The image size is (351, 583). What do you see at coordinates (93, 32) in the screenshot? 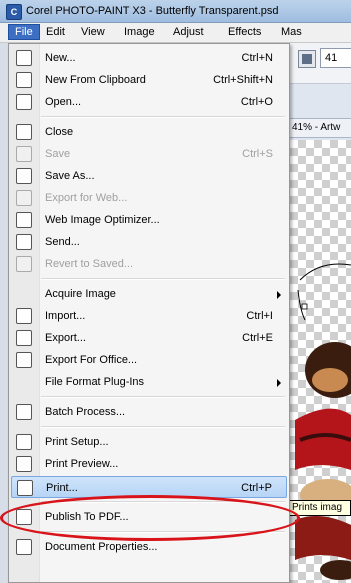
I see `menu-view: View` at bounding box center [93, 32].